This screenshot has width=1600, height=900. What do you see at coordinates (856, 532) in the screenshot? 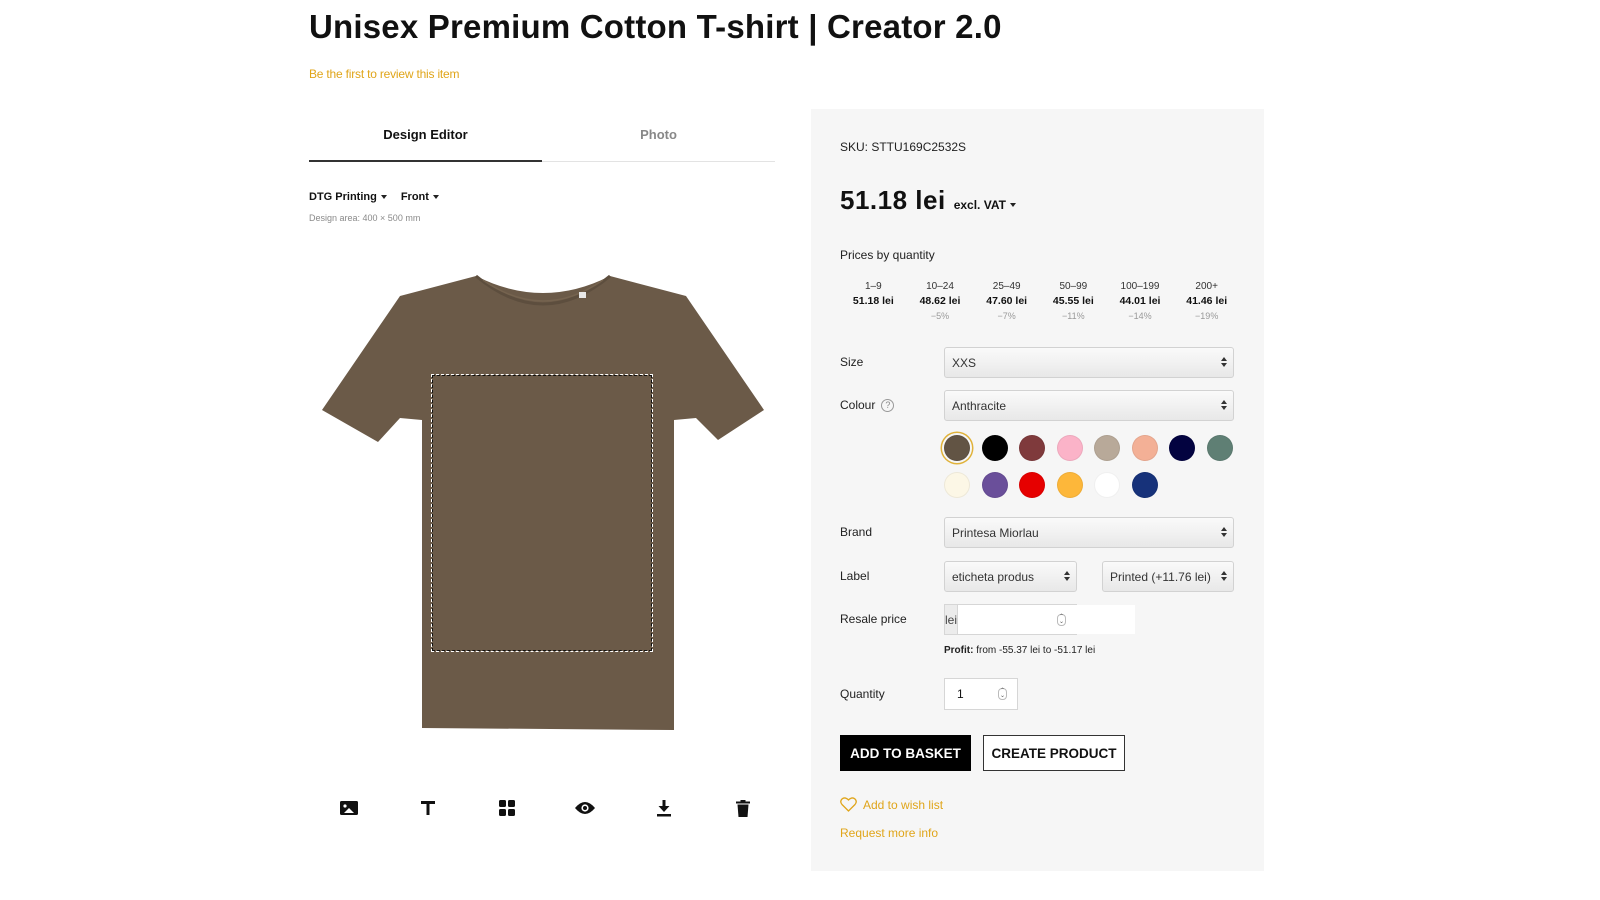
I see `brand-label: Brand` at bounding box center [856, 532].